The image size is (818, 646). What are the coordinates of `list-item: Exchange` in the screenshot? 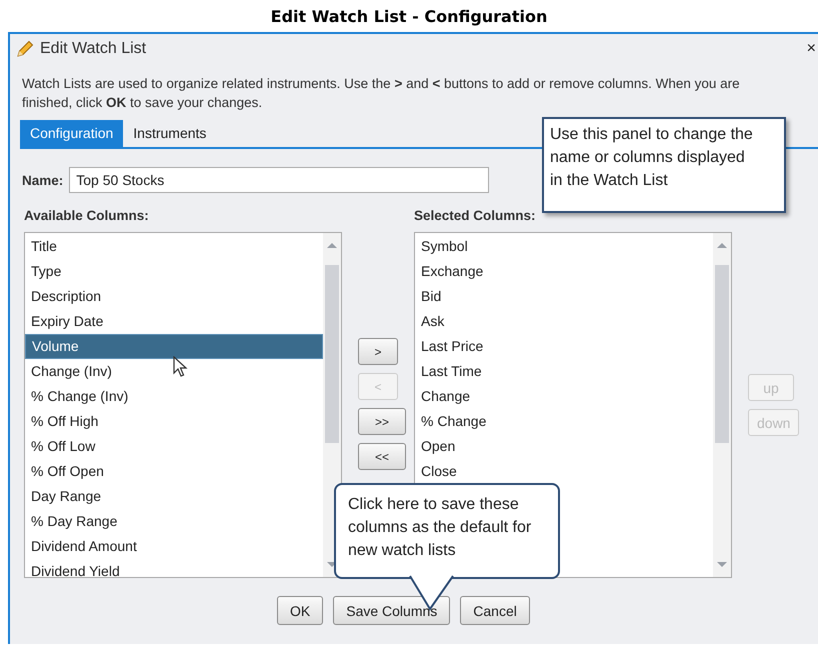 It's located at (564, 271).